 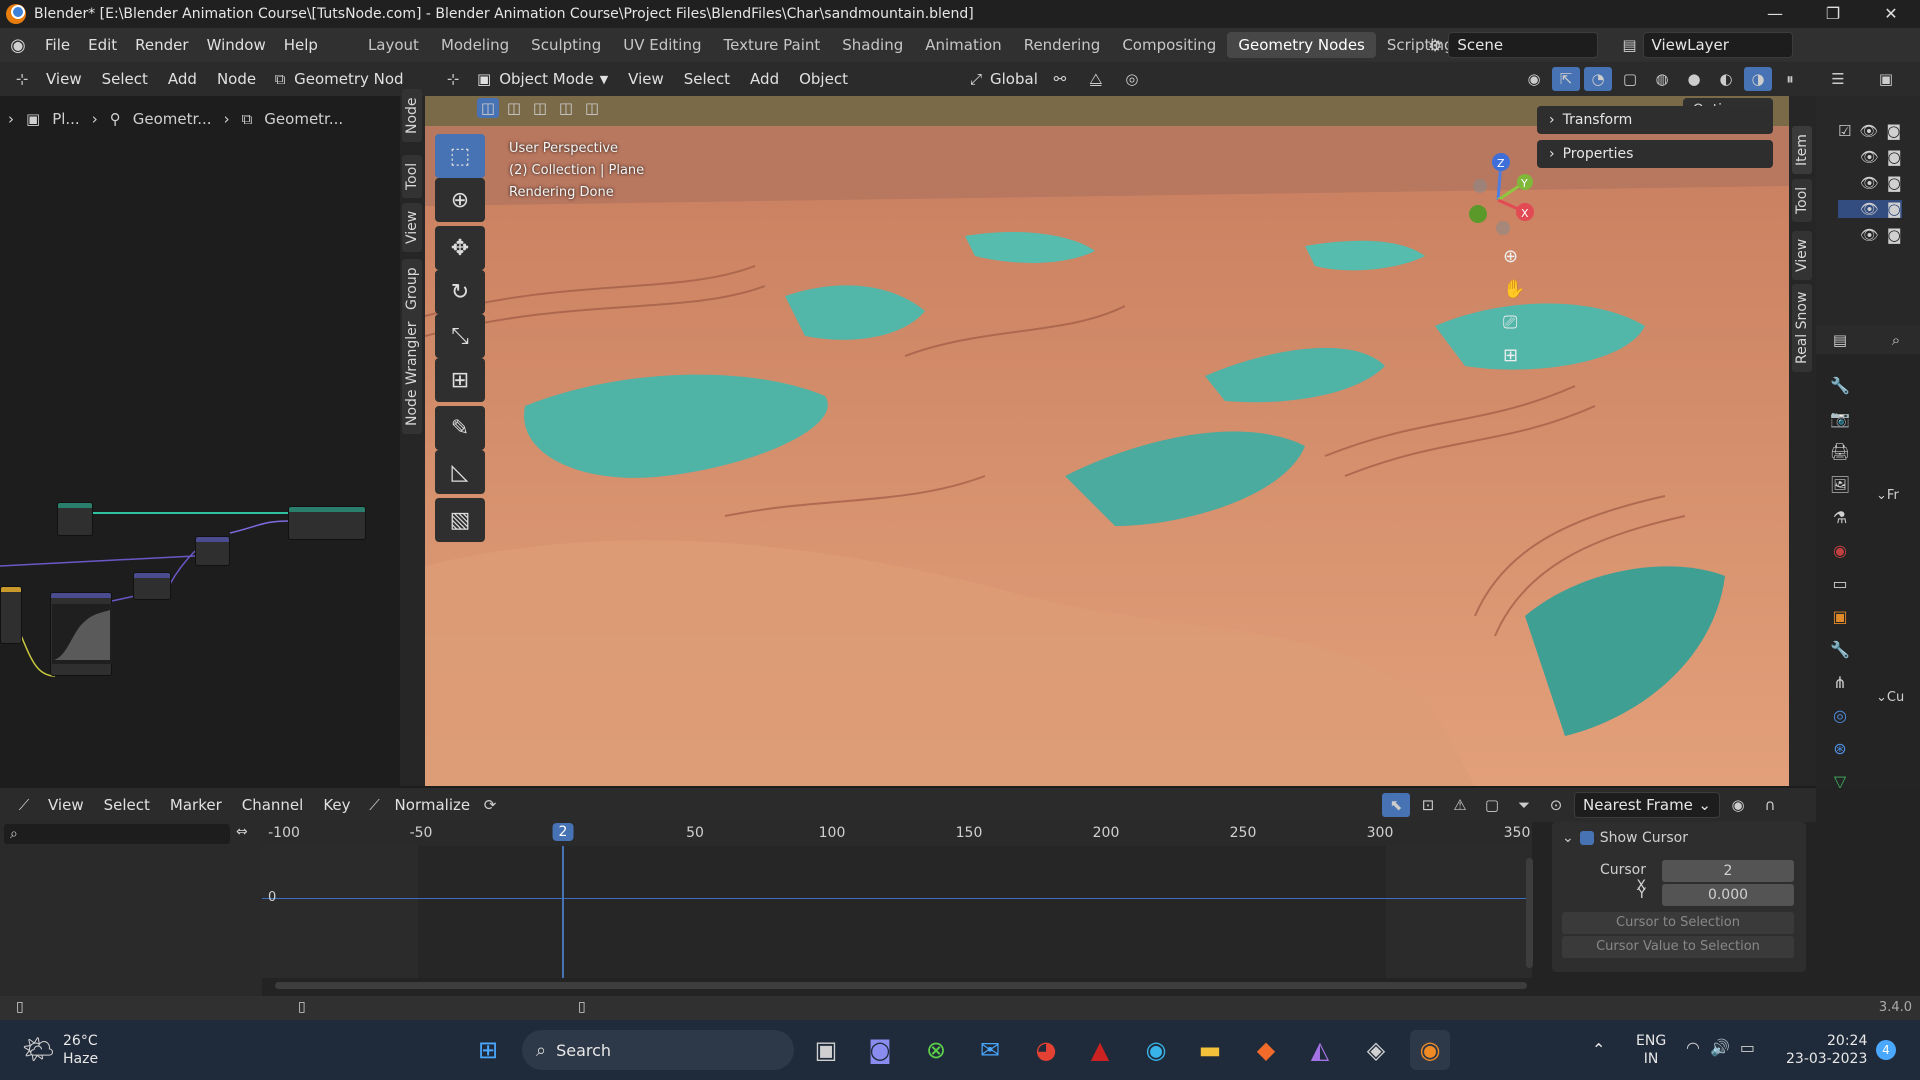 What do you see at coordinates (453, 79) in the screenshot?
I see `viewport-editor-type-icon: ⊹` at bounding box center [453, 79].